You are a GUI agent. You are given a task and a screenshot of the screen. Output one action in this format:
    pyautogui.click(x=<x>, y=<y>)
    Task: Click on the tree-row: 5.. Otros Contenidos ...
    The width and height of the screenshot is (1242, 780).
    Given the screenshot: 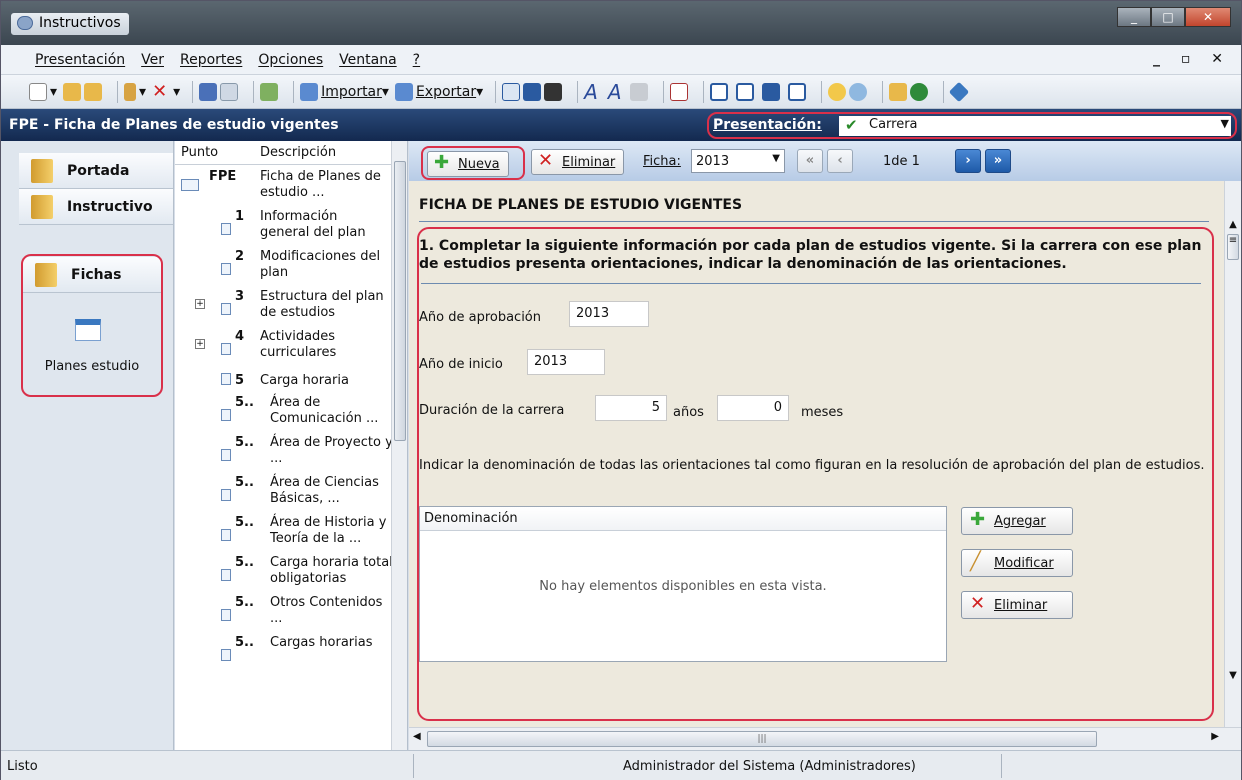 What is the action you would take?
    pyautogui.click(x=283, y=613)
    